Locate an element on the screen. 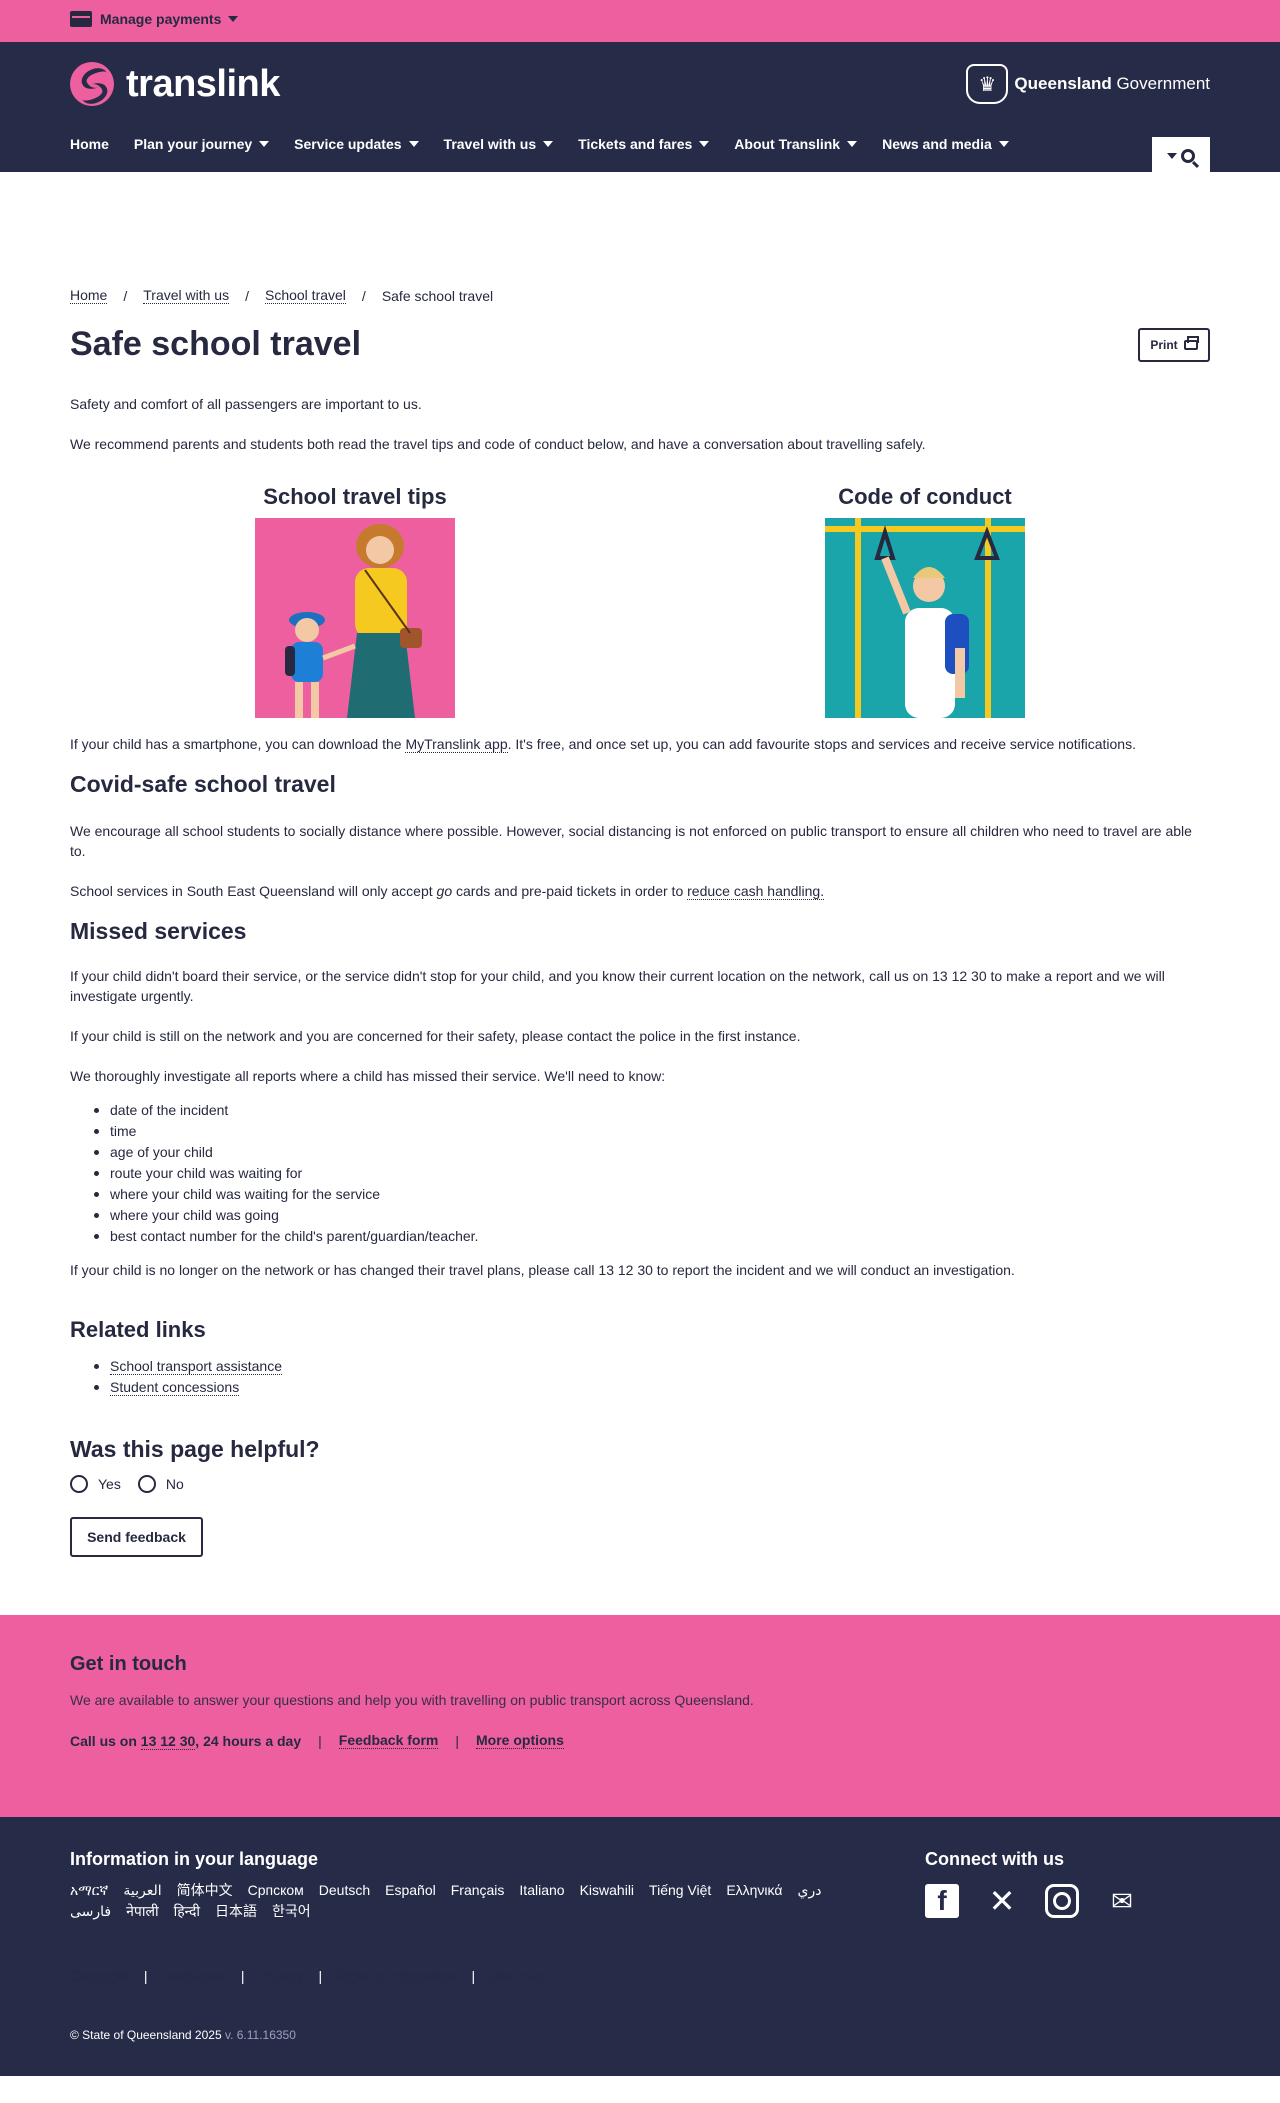 This screenshot has width=1280, height=2103. language-link: Ελληνικά is located at coordinates (761, 1890).